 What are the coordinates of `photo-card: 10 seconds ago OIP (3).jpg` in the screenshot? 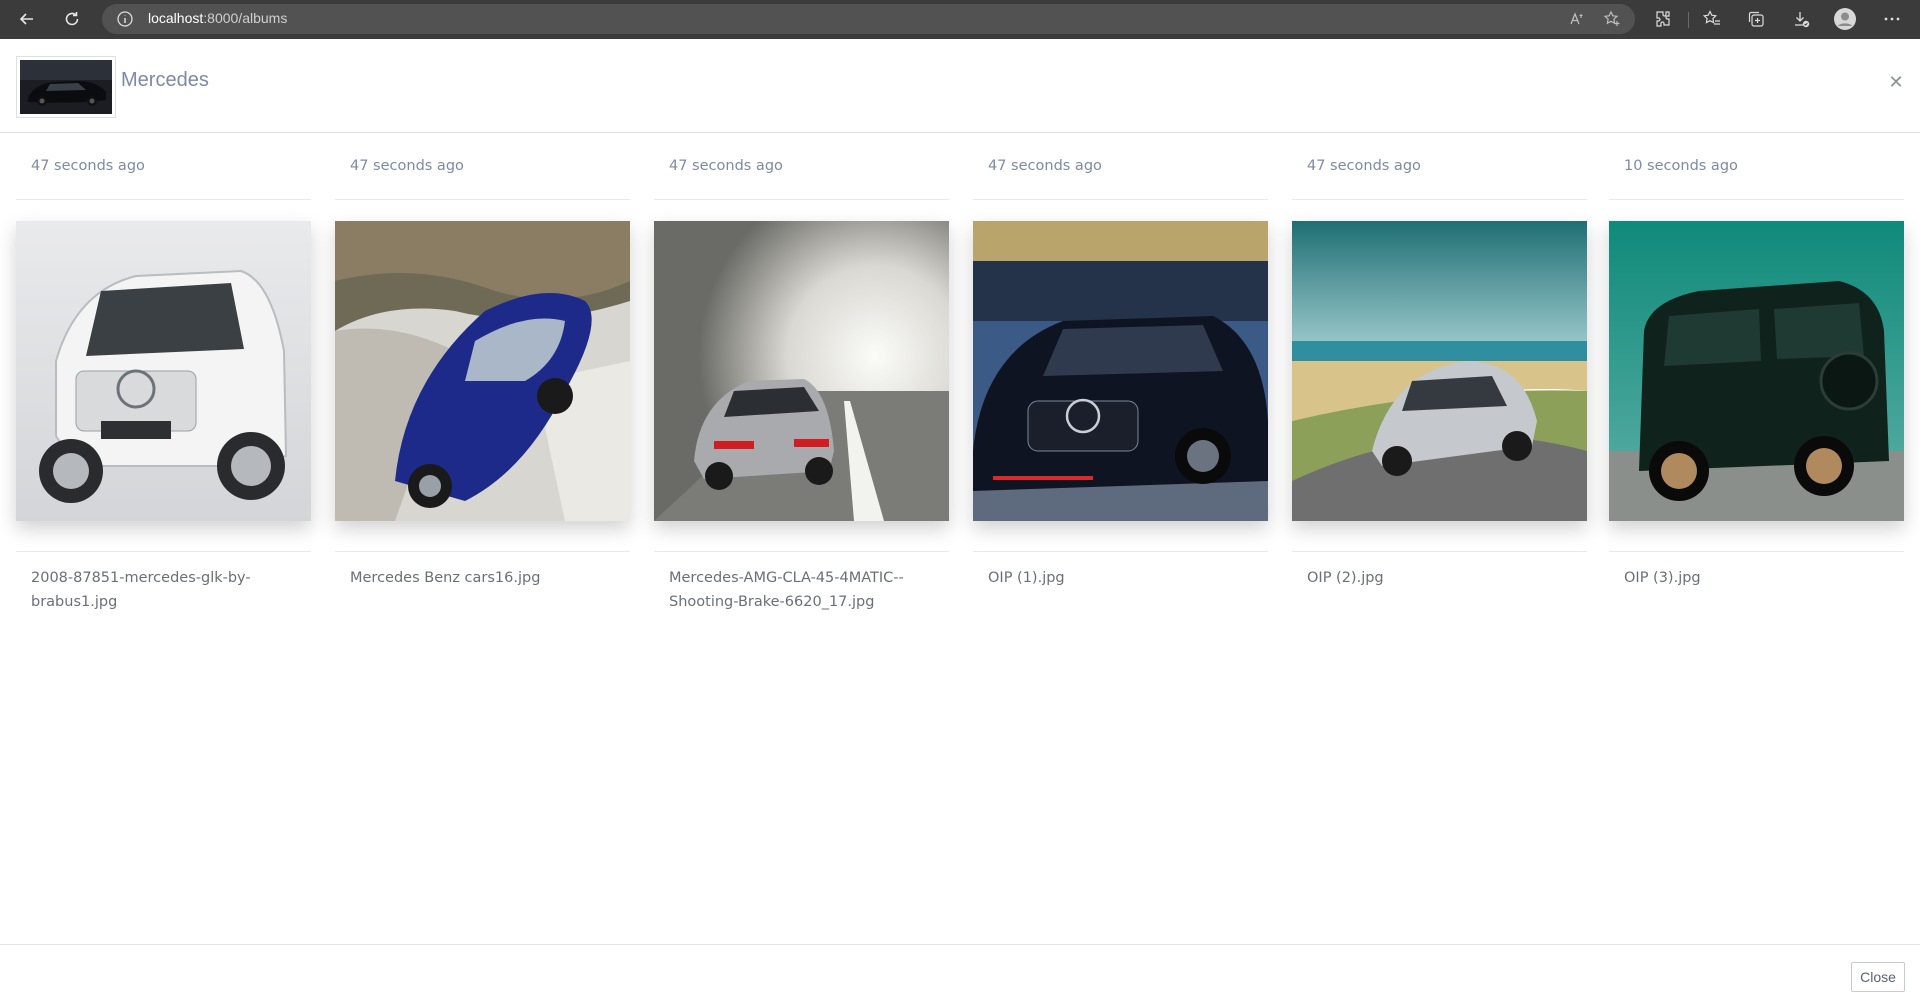 It's located at (1756, 383).